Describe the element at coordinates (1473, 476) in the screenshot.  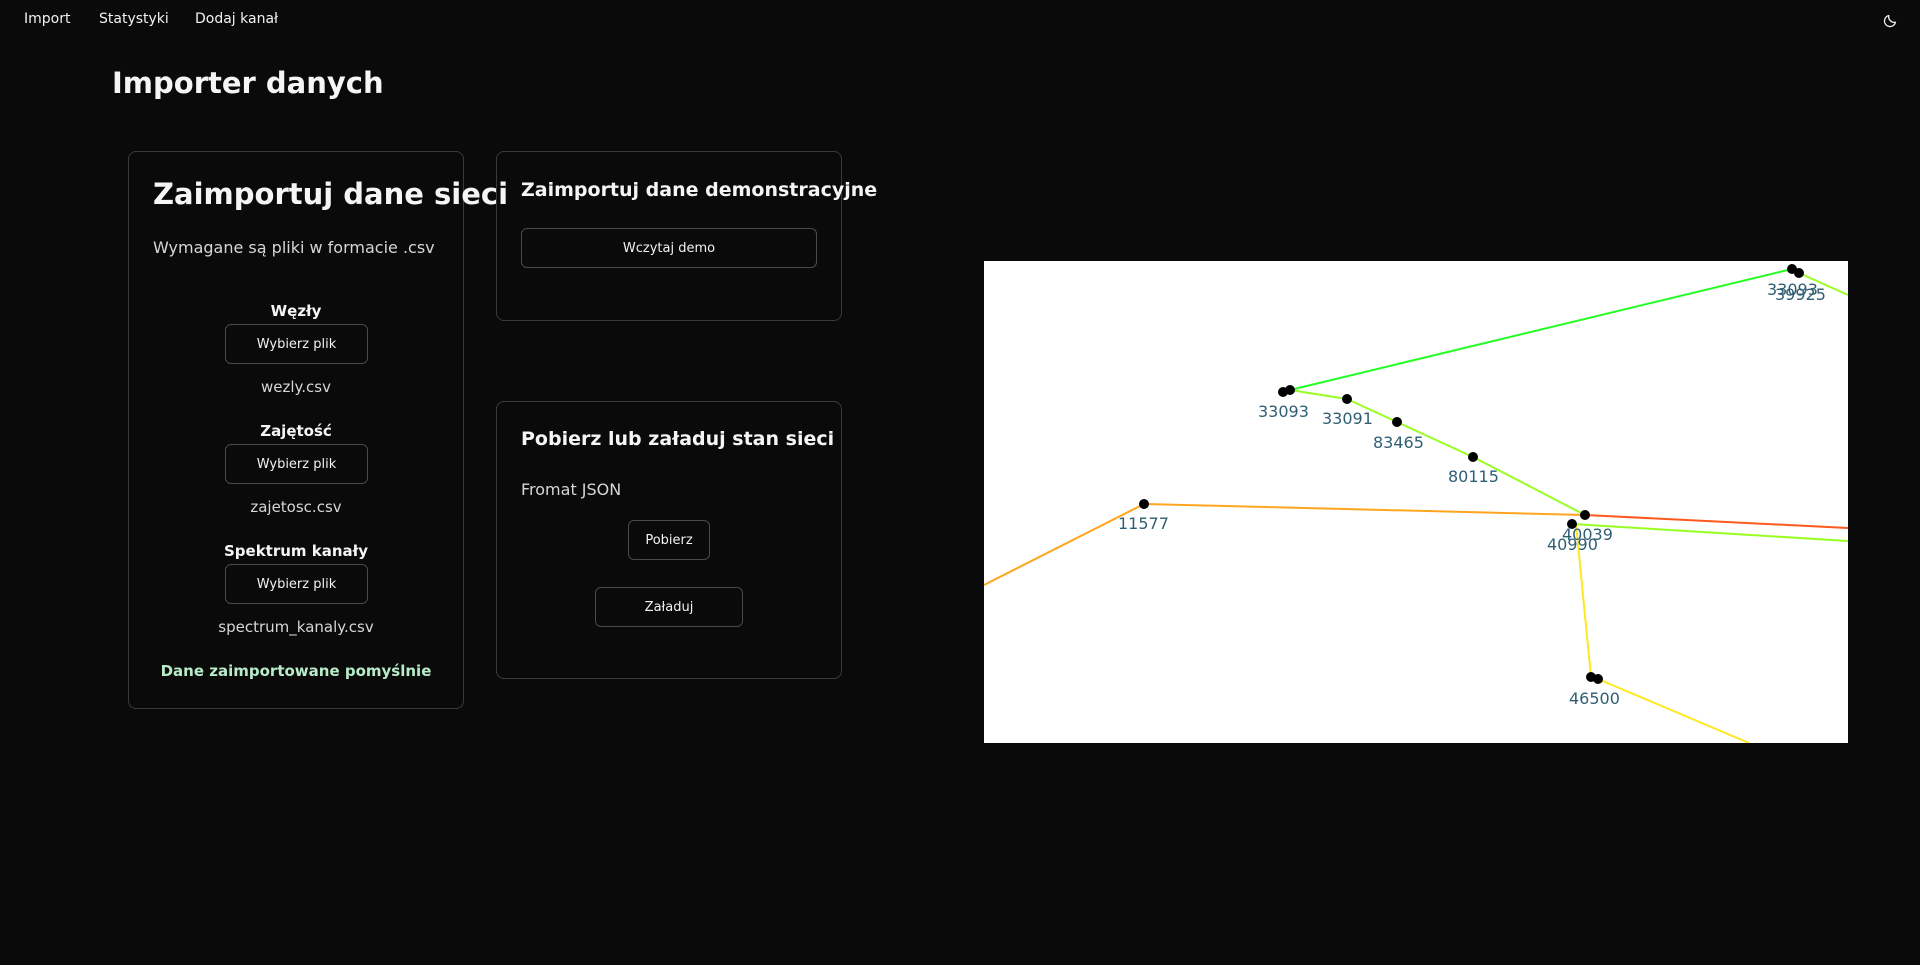
I see `node-label: 80115` at that location.